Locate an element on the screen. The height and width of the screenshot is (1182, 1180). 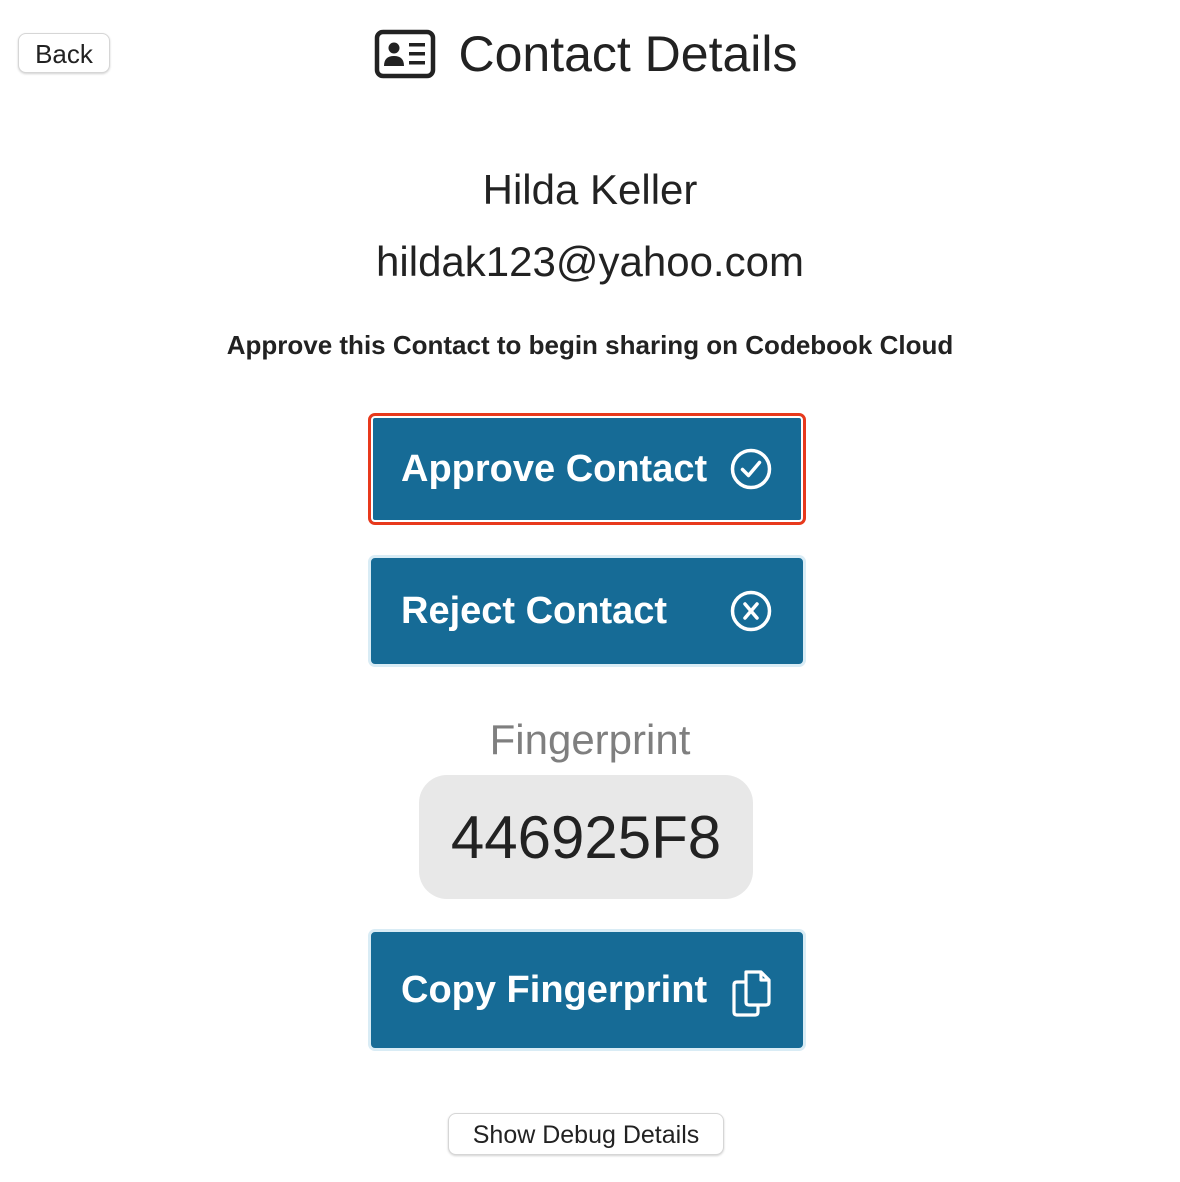
page-header: Contact Details is located at coordinates (590, 54).